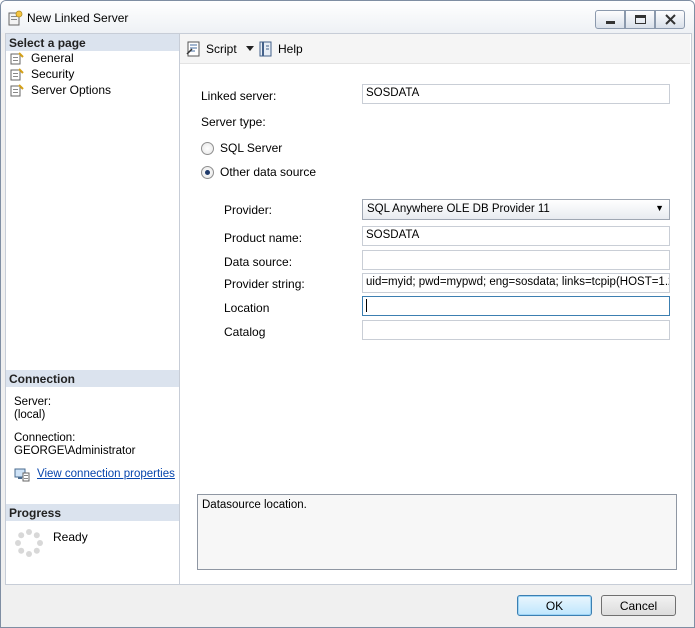  I want to click on cancel-button: Cancel, so click(638, 605).